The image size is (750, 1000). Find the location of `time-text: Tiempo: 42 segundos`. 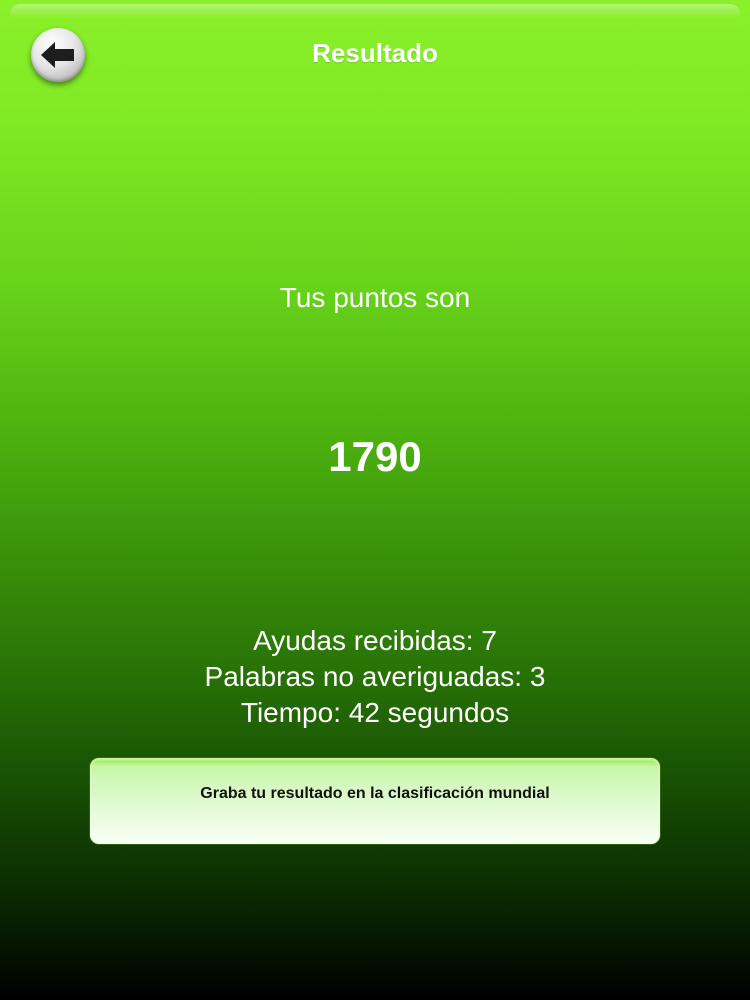

time-text: Tiempo: 42 segundos is located at coordinates (375, 712).